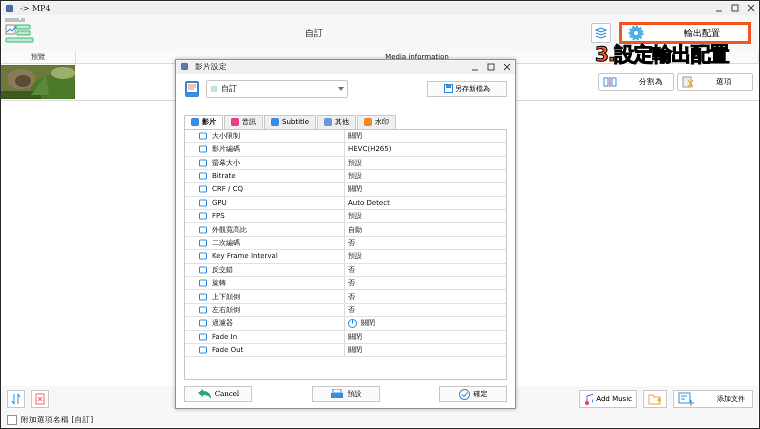 The height and width of the screenshot is (429, 760). Describe the element at coordinates (12, 420) in the screenshot. I see `append-name-checkbox` at that location.